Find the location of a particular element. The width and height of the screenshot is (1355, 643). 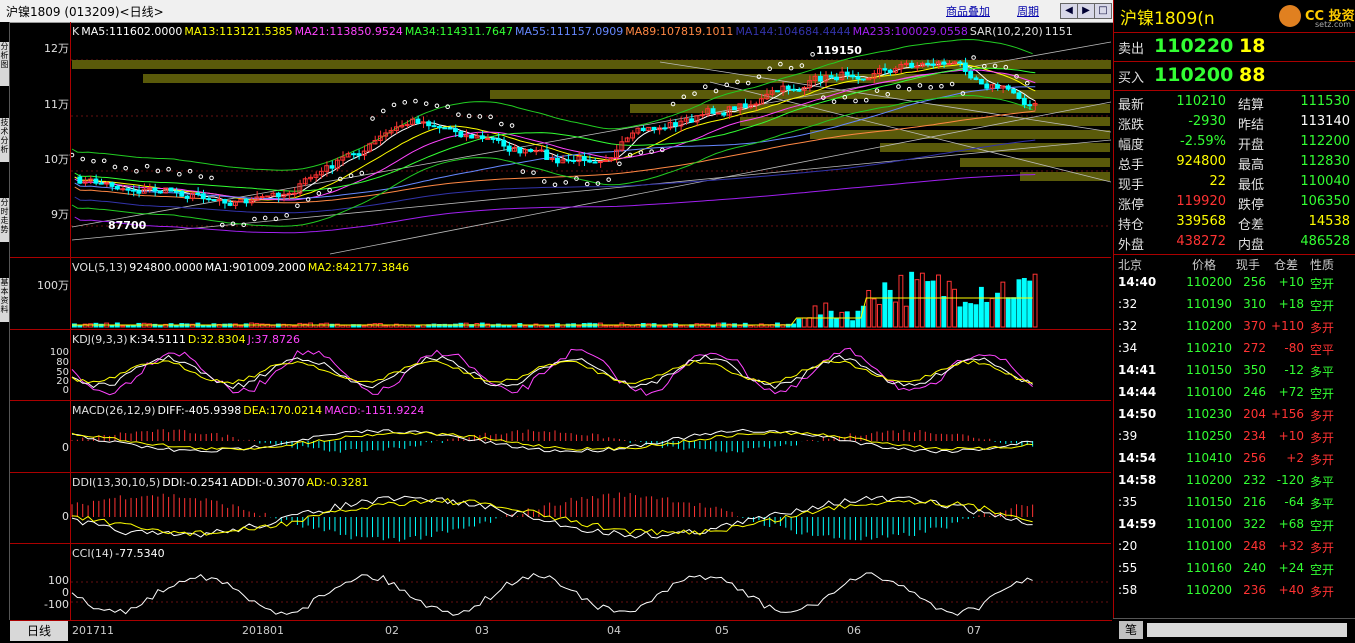

trade-time: 14:59 is located at coordinates (1137, 524).